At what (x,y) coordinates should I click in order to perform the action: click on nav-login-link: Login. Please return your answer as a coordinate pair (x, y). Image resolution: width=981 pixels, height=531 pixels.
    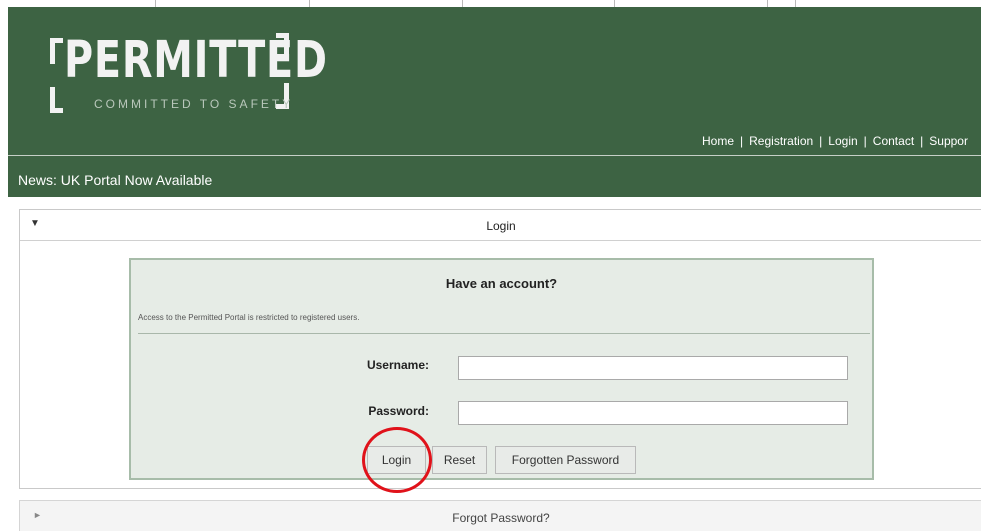
    Looking at the image, I should click on (842, 141).